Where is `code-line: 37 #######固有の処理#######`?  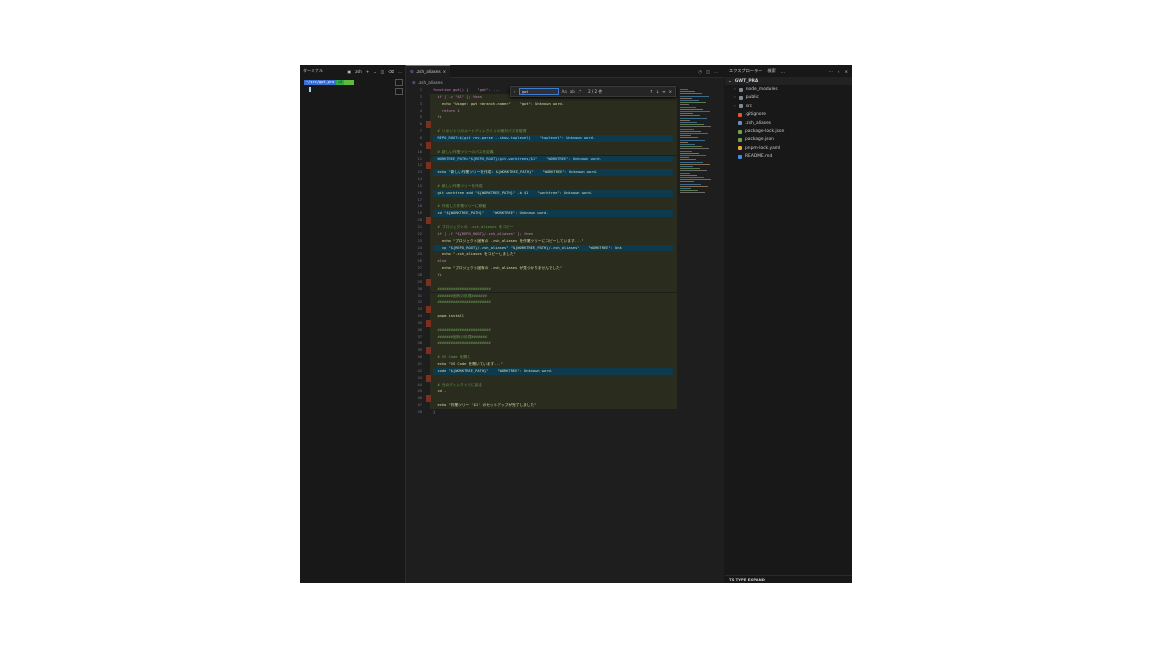 code-line: 37 #######固有の処理####### is located at coordinates (565, 337).